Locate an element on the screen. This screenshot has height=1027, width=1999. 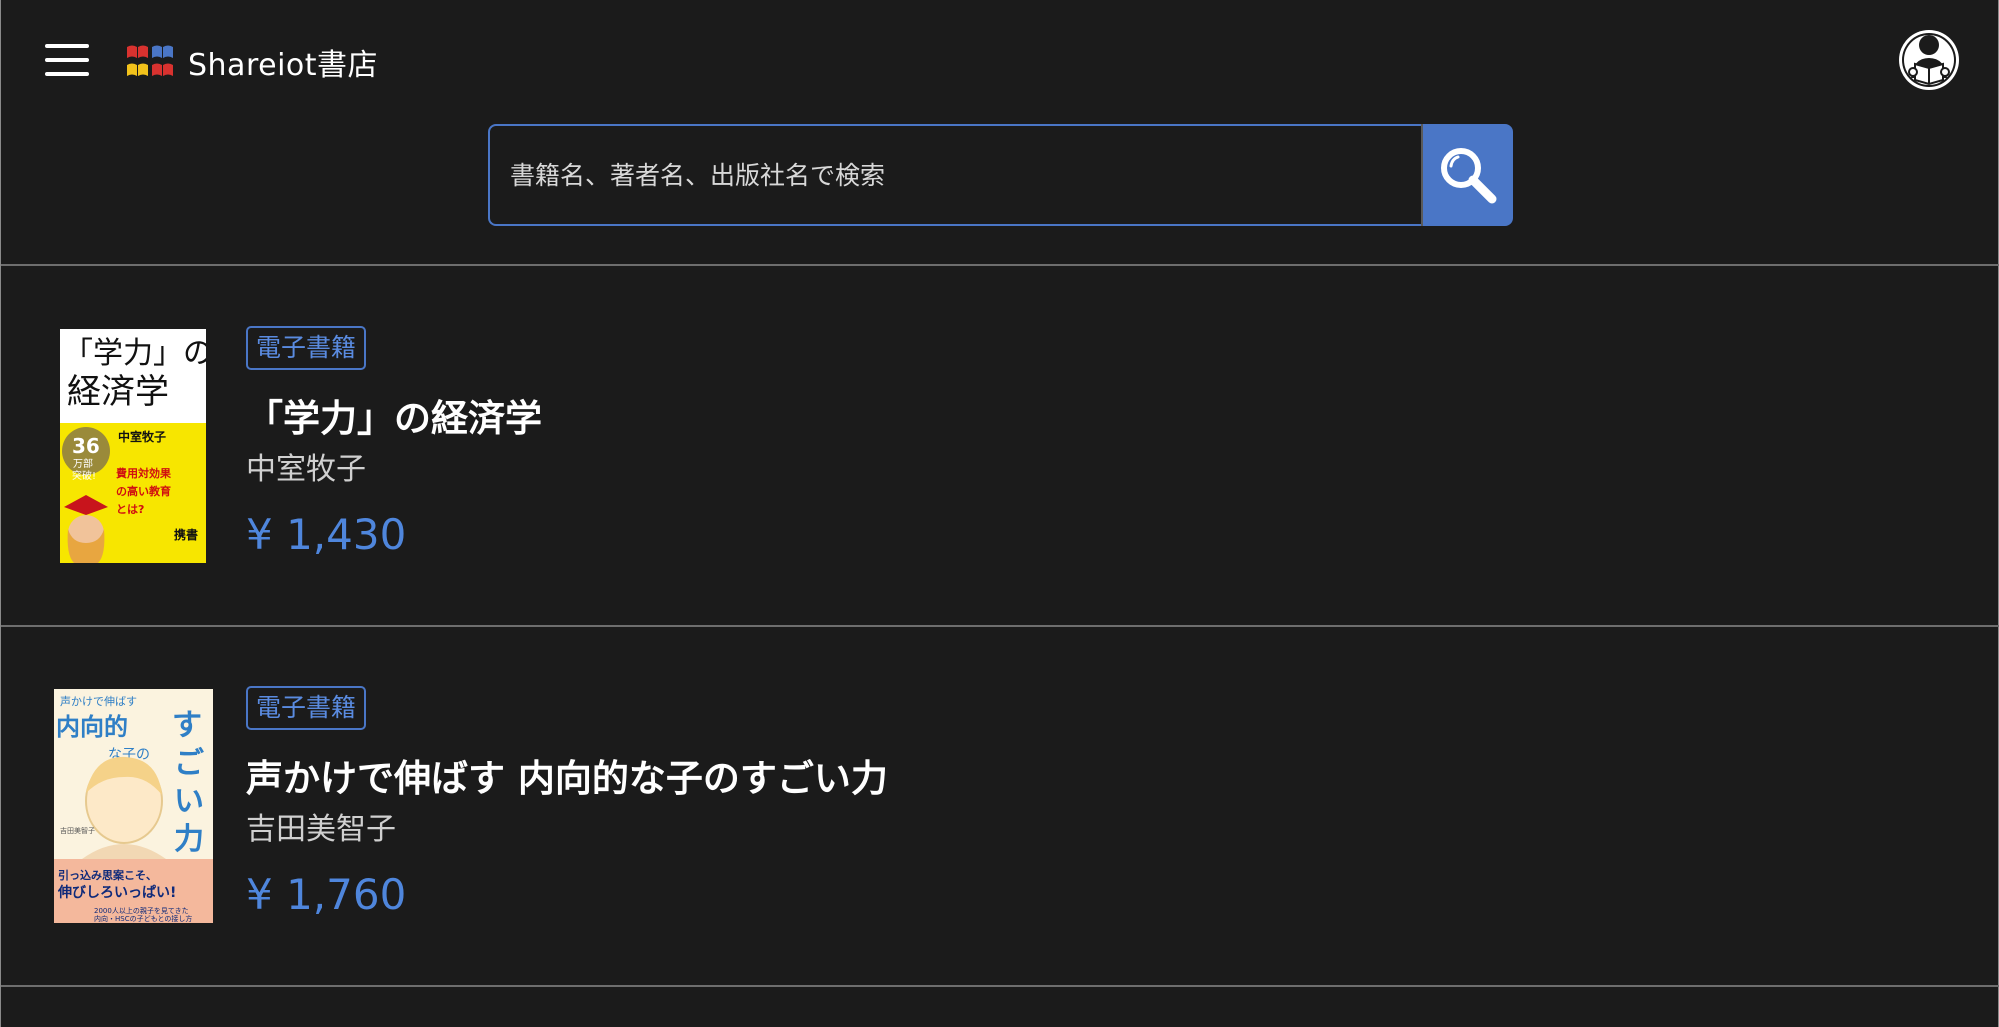
cover-title-top: 「学力」の is located at coordinates (134, 353).